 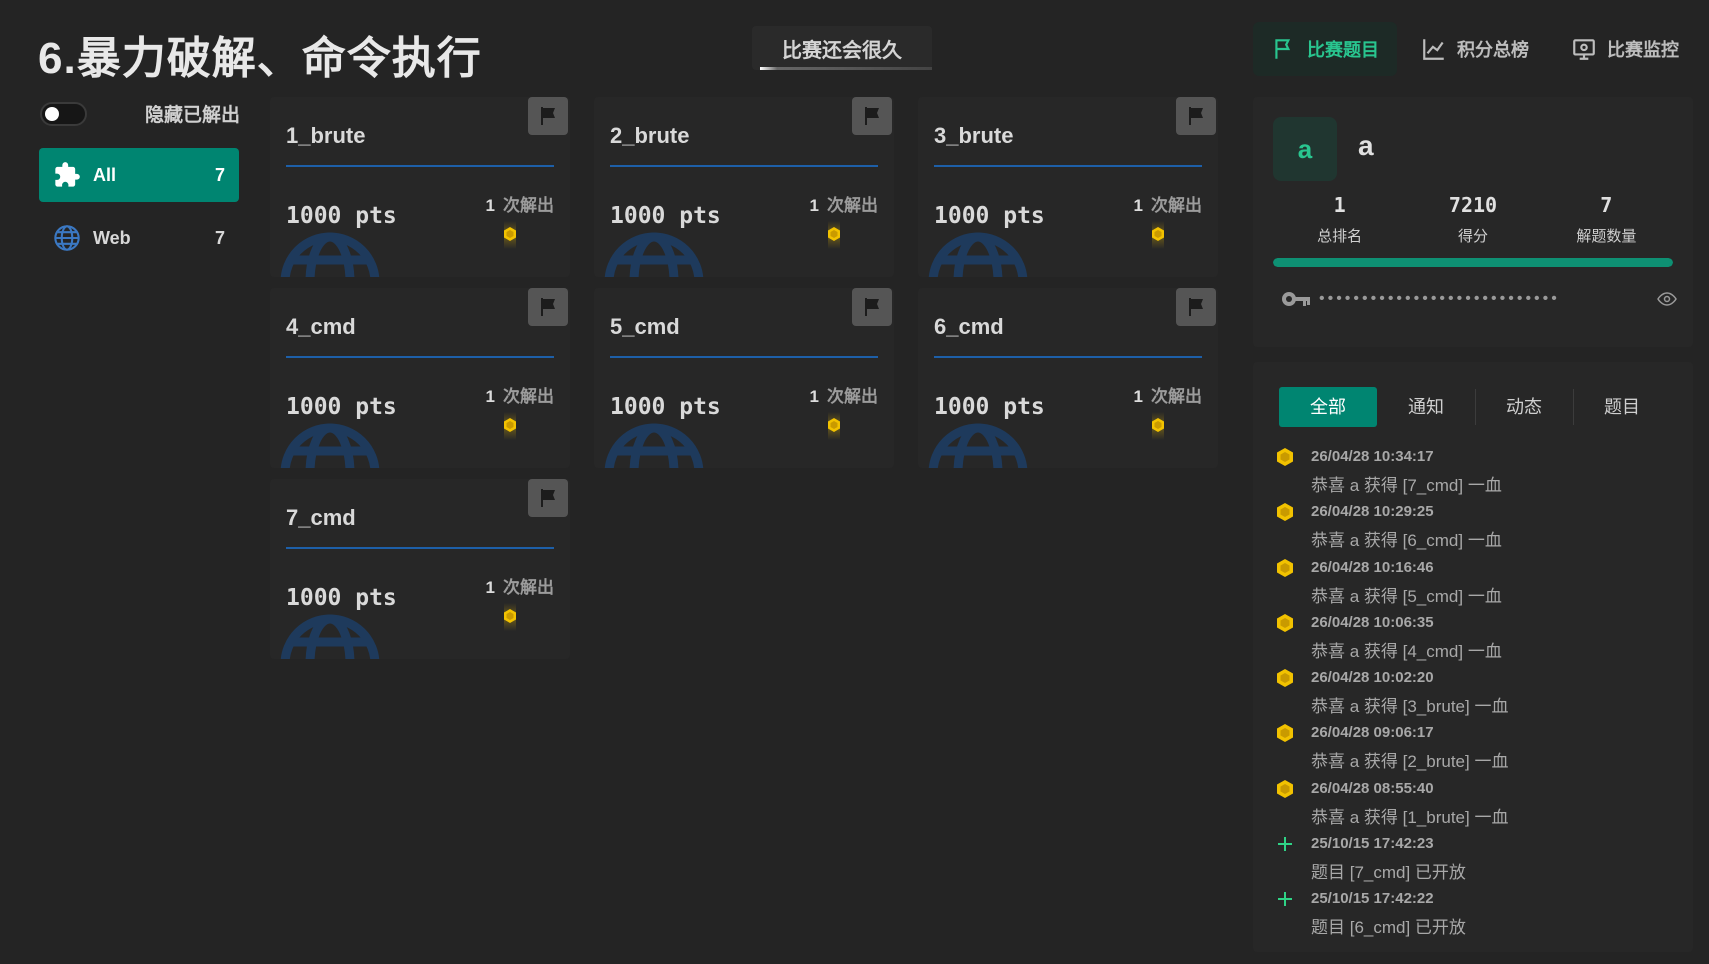 I want to click on challenge-name: 2_brute, so click(x=650, y=135).